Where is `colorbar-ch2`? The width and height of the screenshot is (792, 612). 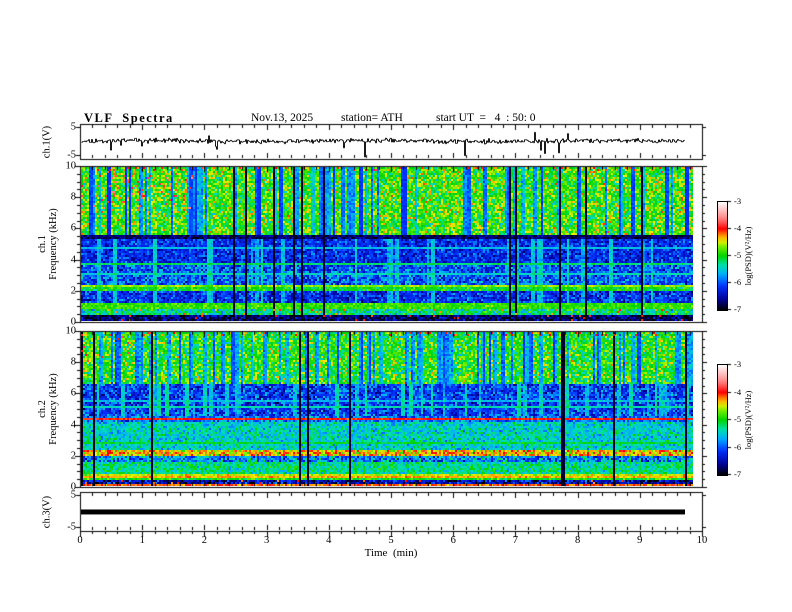
colorbar-ch2 is located at coordinates (722, 420).